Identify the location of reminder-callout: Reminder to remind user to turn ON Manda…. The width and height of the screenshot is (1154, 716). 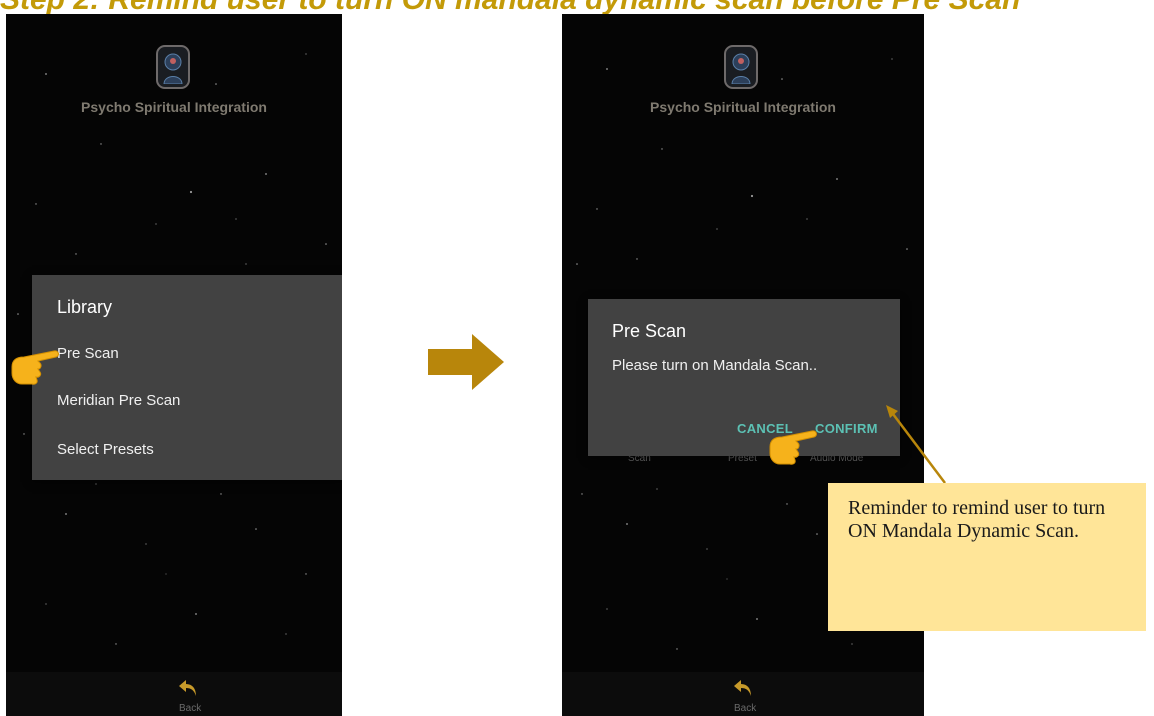
(987, 557).